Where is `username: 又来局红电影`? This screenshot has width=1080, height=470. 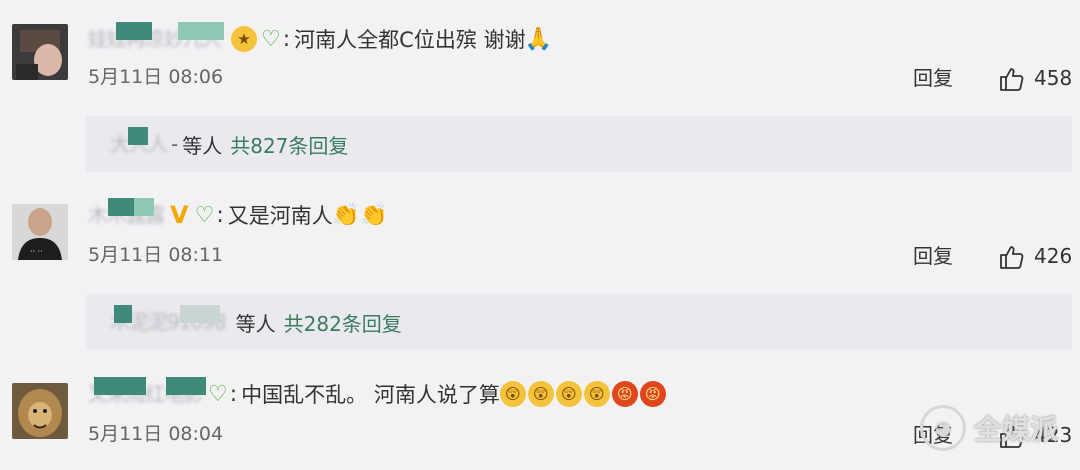 username: 又来局红电影 is located at coordinates (147, 392).